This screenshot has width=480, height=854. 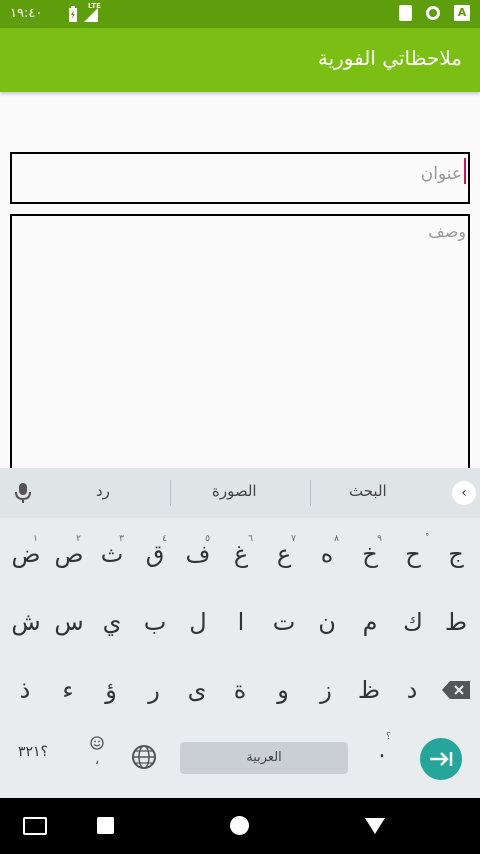 I want to click on status-bar: ١٩:٤٠ LTE A, so click(x=240, y=14).